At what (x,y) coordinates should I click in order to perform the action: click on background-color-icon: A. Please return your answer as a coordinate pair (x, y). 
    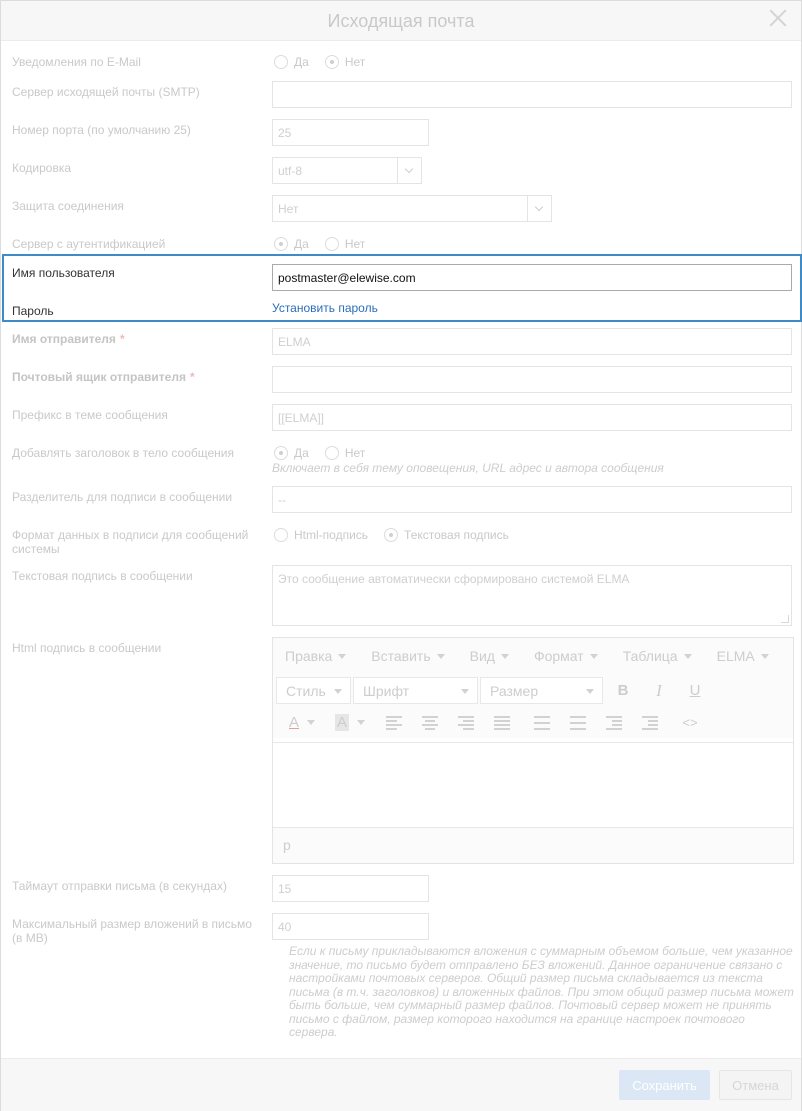
    Looking at the image, I should click on (350, 722).